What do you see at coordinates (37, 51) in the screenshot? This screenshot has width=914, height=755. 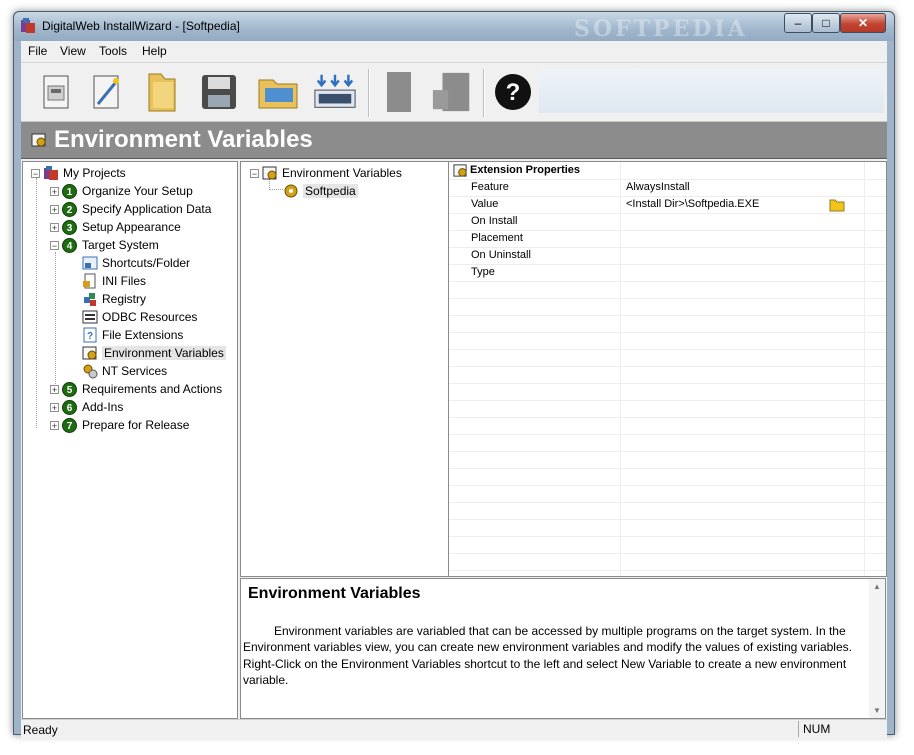 I see `menu-file: File` at bounding box center [37, 51].